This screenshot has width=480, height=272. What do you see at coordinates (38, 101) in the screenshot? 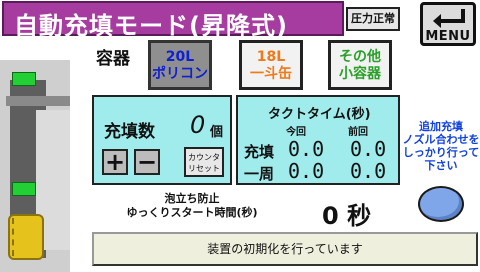
I see `lift-beam` at bounding box center [38, 101].